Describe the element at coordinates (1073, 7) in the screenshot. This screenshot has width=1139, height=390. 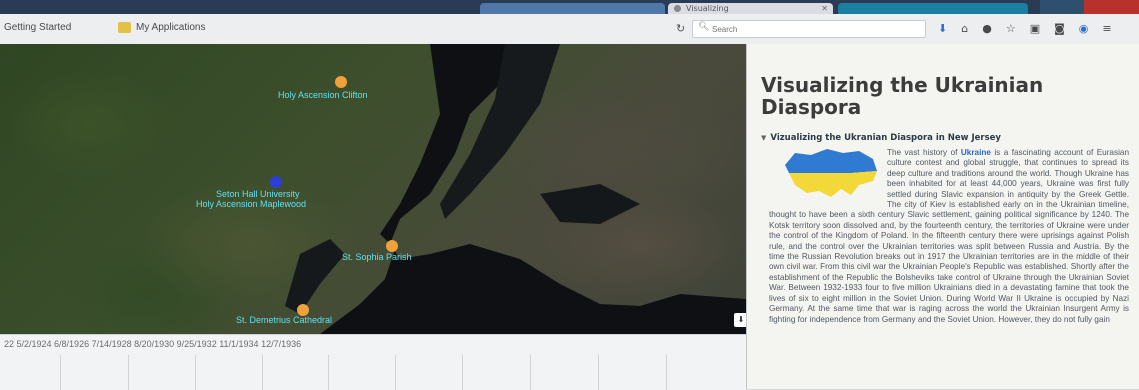
I see `maximize-button` at that location.